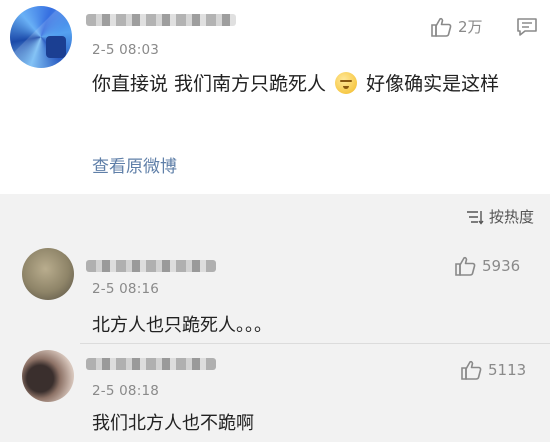 The height and width of the screenshot is (442, 550). I want to click on sort-by-hot-button: 按热度, so click(500, 216).